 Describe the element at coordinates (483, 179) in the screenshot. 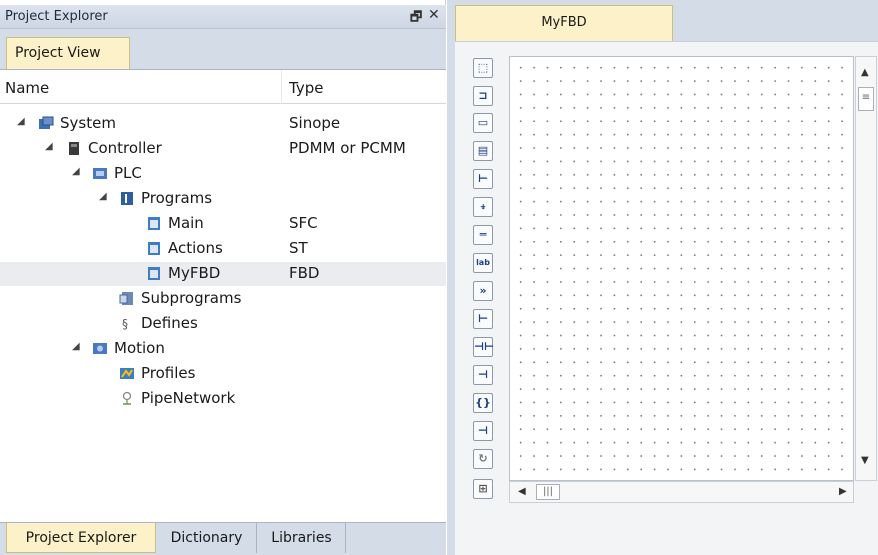

I see `corner-icon: ⊢` at that location.